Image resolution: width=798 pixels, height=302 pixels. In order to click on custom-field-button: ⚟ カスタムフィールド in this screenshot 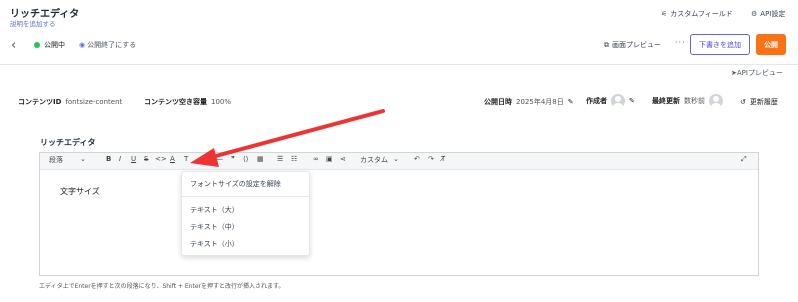, I will do `click(697, 14)`.